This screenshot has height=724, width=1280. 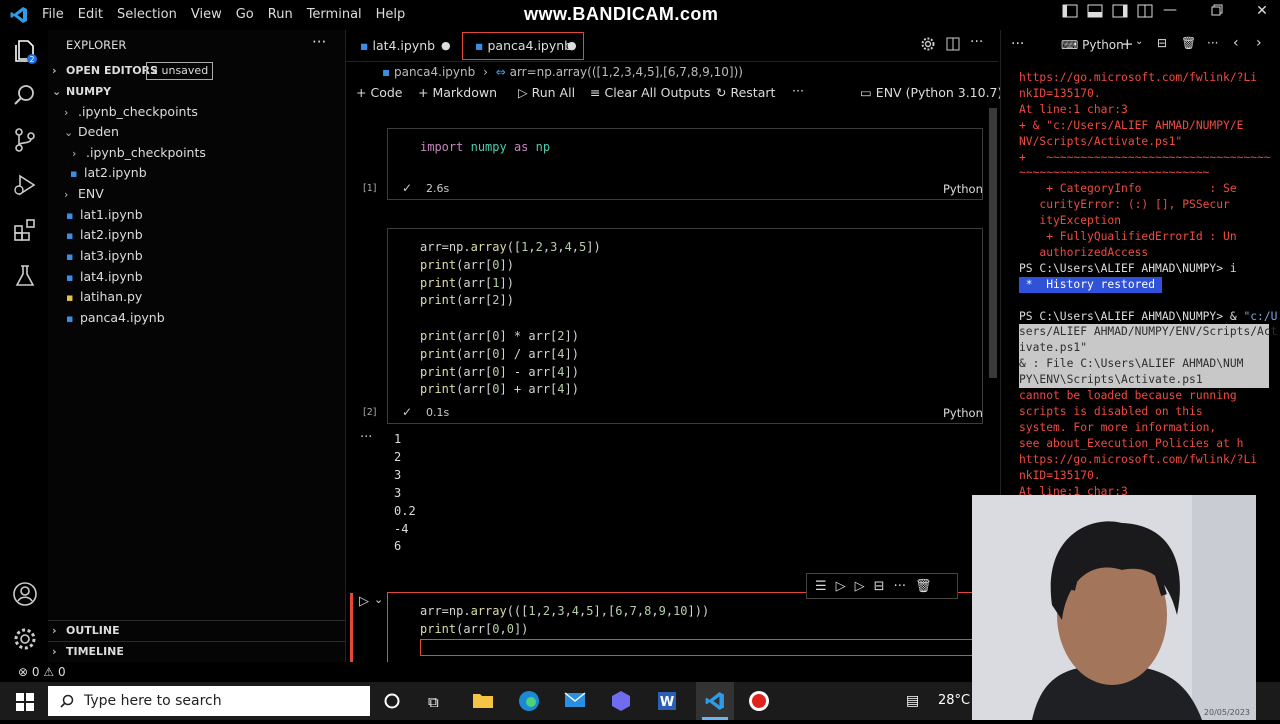 What do you see at coordinates (993, 243) in the screenshot?
I see `editor-scrollbar` at bounding box center [993, 243].